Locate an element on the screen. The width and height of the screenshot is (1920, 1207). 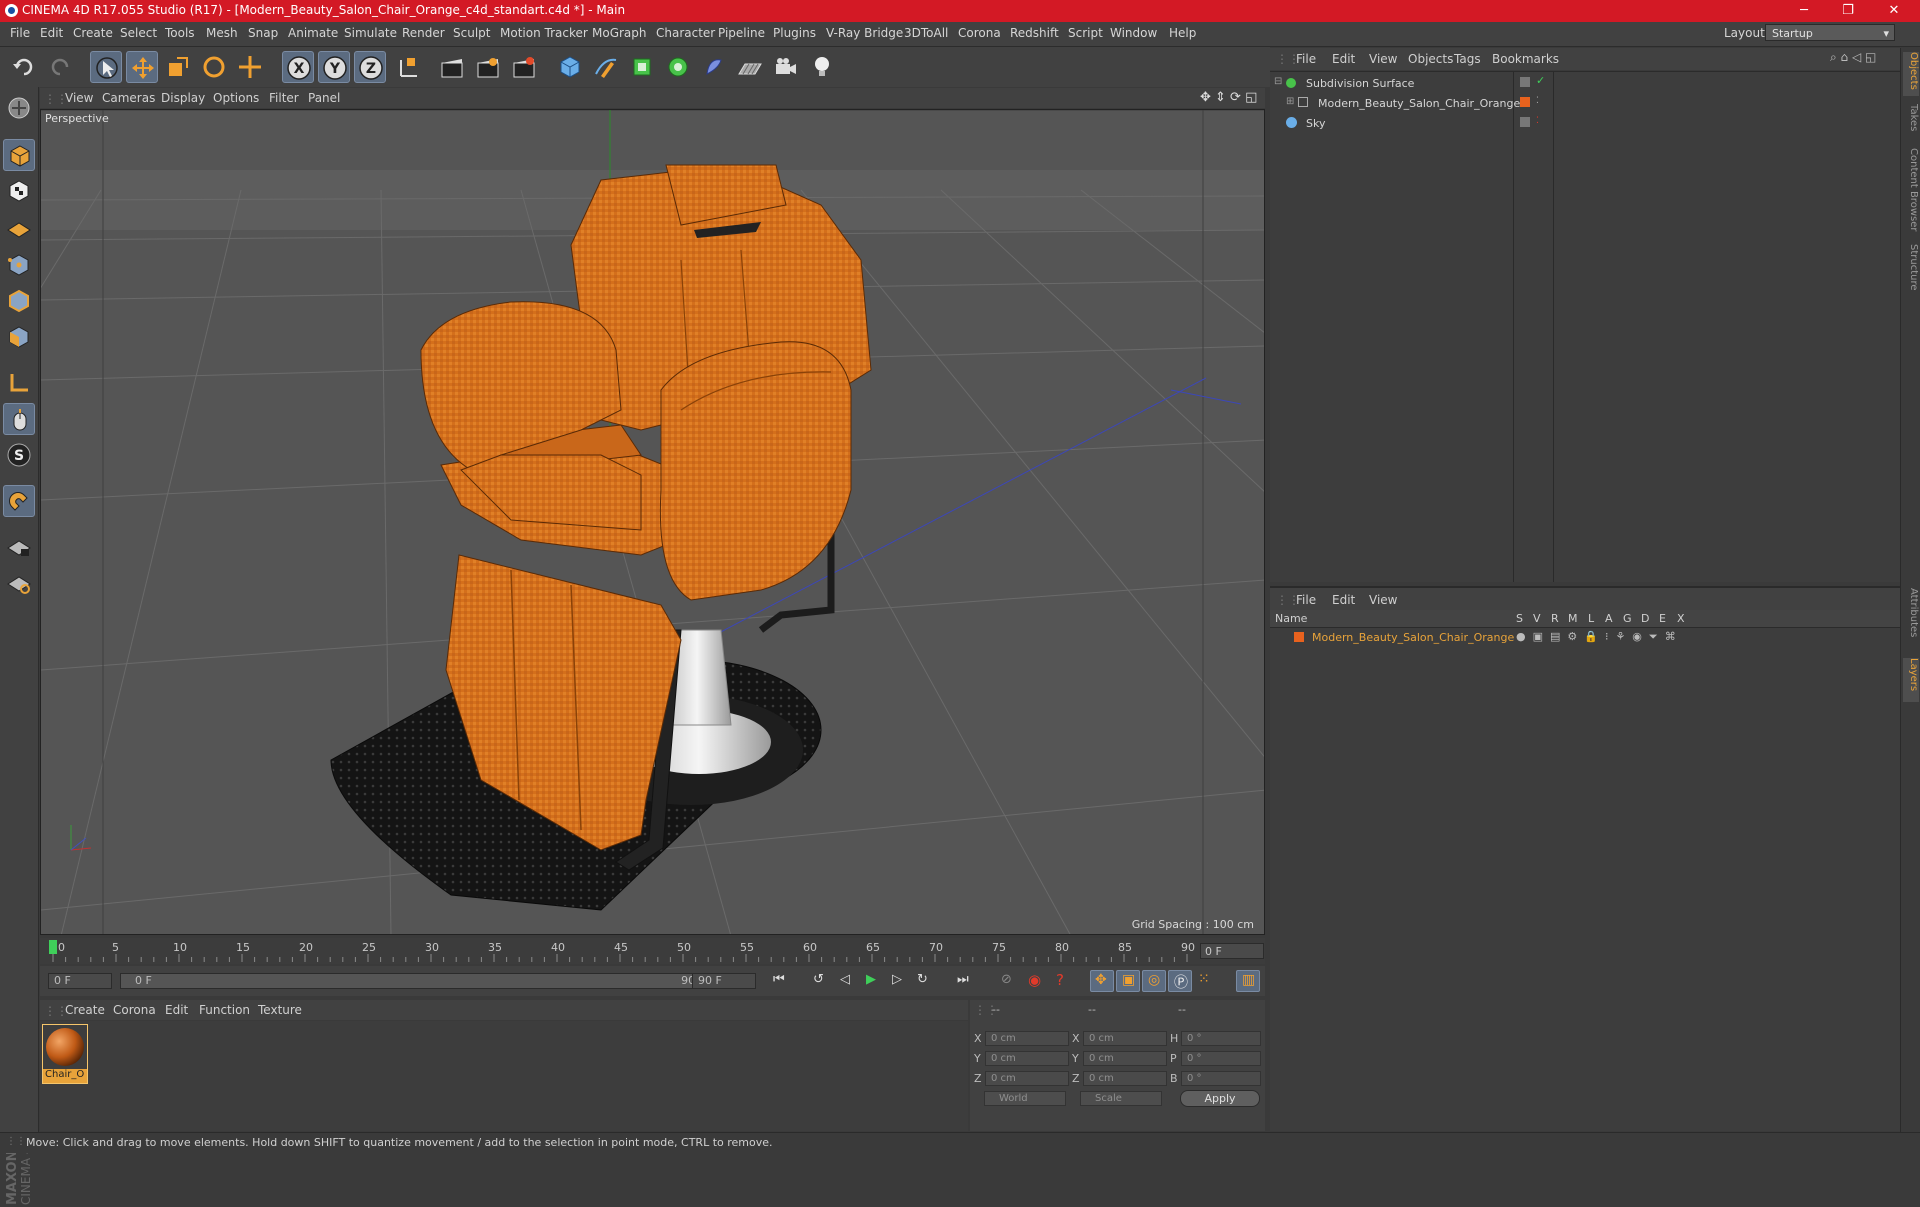
minimize-icon: ─ is located at coordinates (1804, 11).